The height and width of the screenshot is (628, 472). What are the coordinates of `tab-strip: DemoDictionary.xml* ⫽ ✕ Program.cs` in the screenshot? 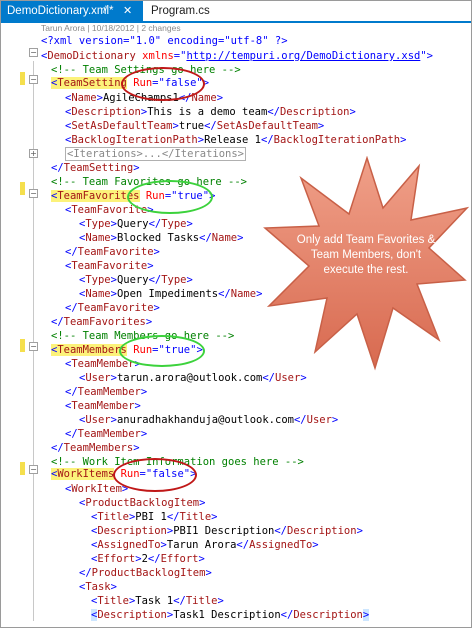 It's located at (236, 12).